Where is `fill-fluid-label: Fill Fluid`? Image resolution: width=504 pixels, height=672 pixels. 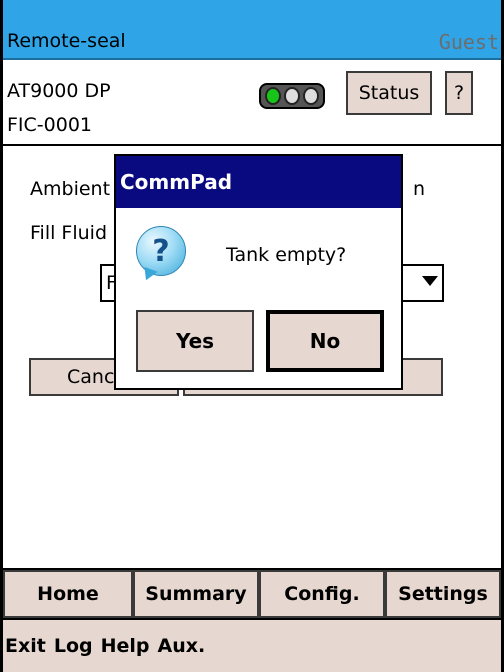 fill-fluid-label: Fill Fluid is located at coordinates (69, 233).